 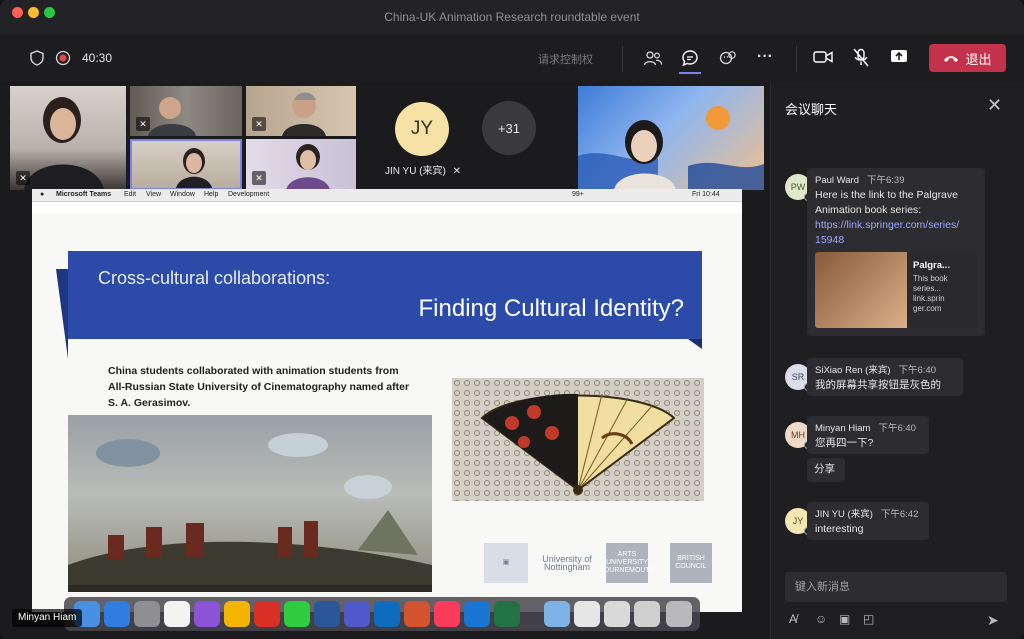 I want to click on teams-icon, so click(x=357, y=614).